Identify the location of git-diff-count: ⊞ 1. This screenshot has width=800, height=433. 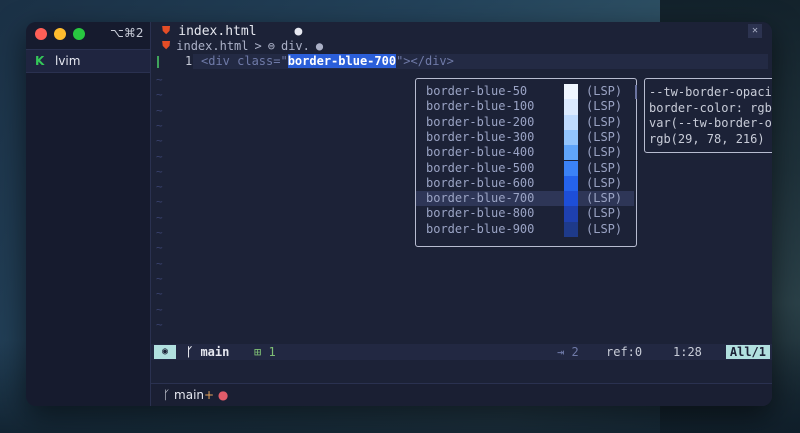
(265, 352).